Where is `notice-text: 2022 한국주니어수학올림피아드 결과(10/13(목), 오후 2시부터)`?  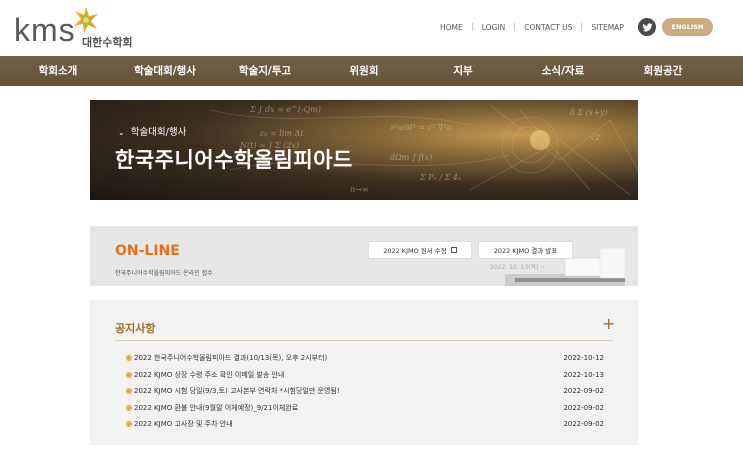
notice-text: 2022 한국주니어수학올림피아드 결과(10/13(목), 오후 2시부터) is located at coordinates (230, 358).